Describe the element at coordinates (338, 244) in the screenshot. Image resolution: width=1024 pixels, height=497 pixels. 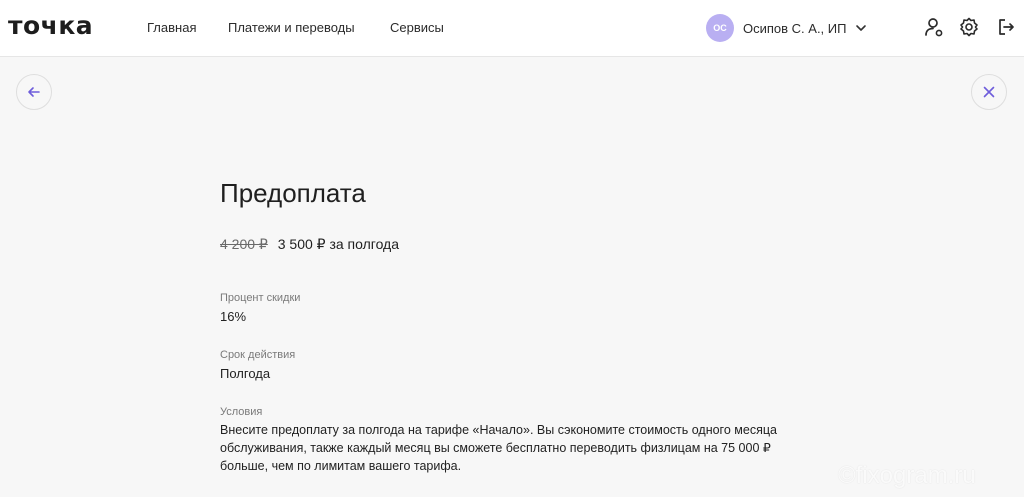
I see `new-price: 3 500 ₽ за полгода` at that location.